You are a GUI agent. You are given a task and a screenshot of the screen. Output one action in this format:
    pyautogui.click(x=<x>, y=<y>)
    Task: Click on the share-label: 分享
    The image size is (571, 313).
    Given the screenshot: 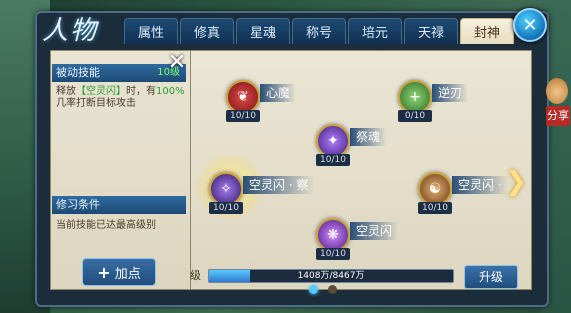 What is the action you would take?
    pyautogui.click(x=558, y=116)
    